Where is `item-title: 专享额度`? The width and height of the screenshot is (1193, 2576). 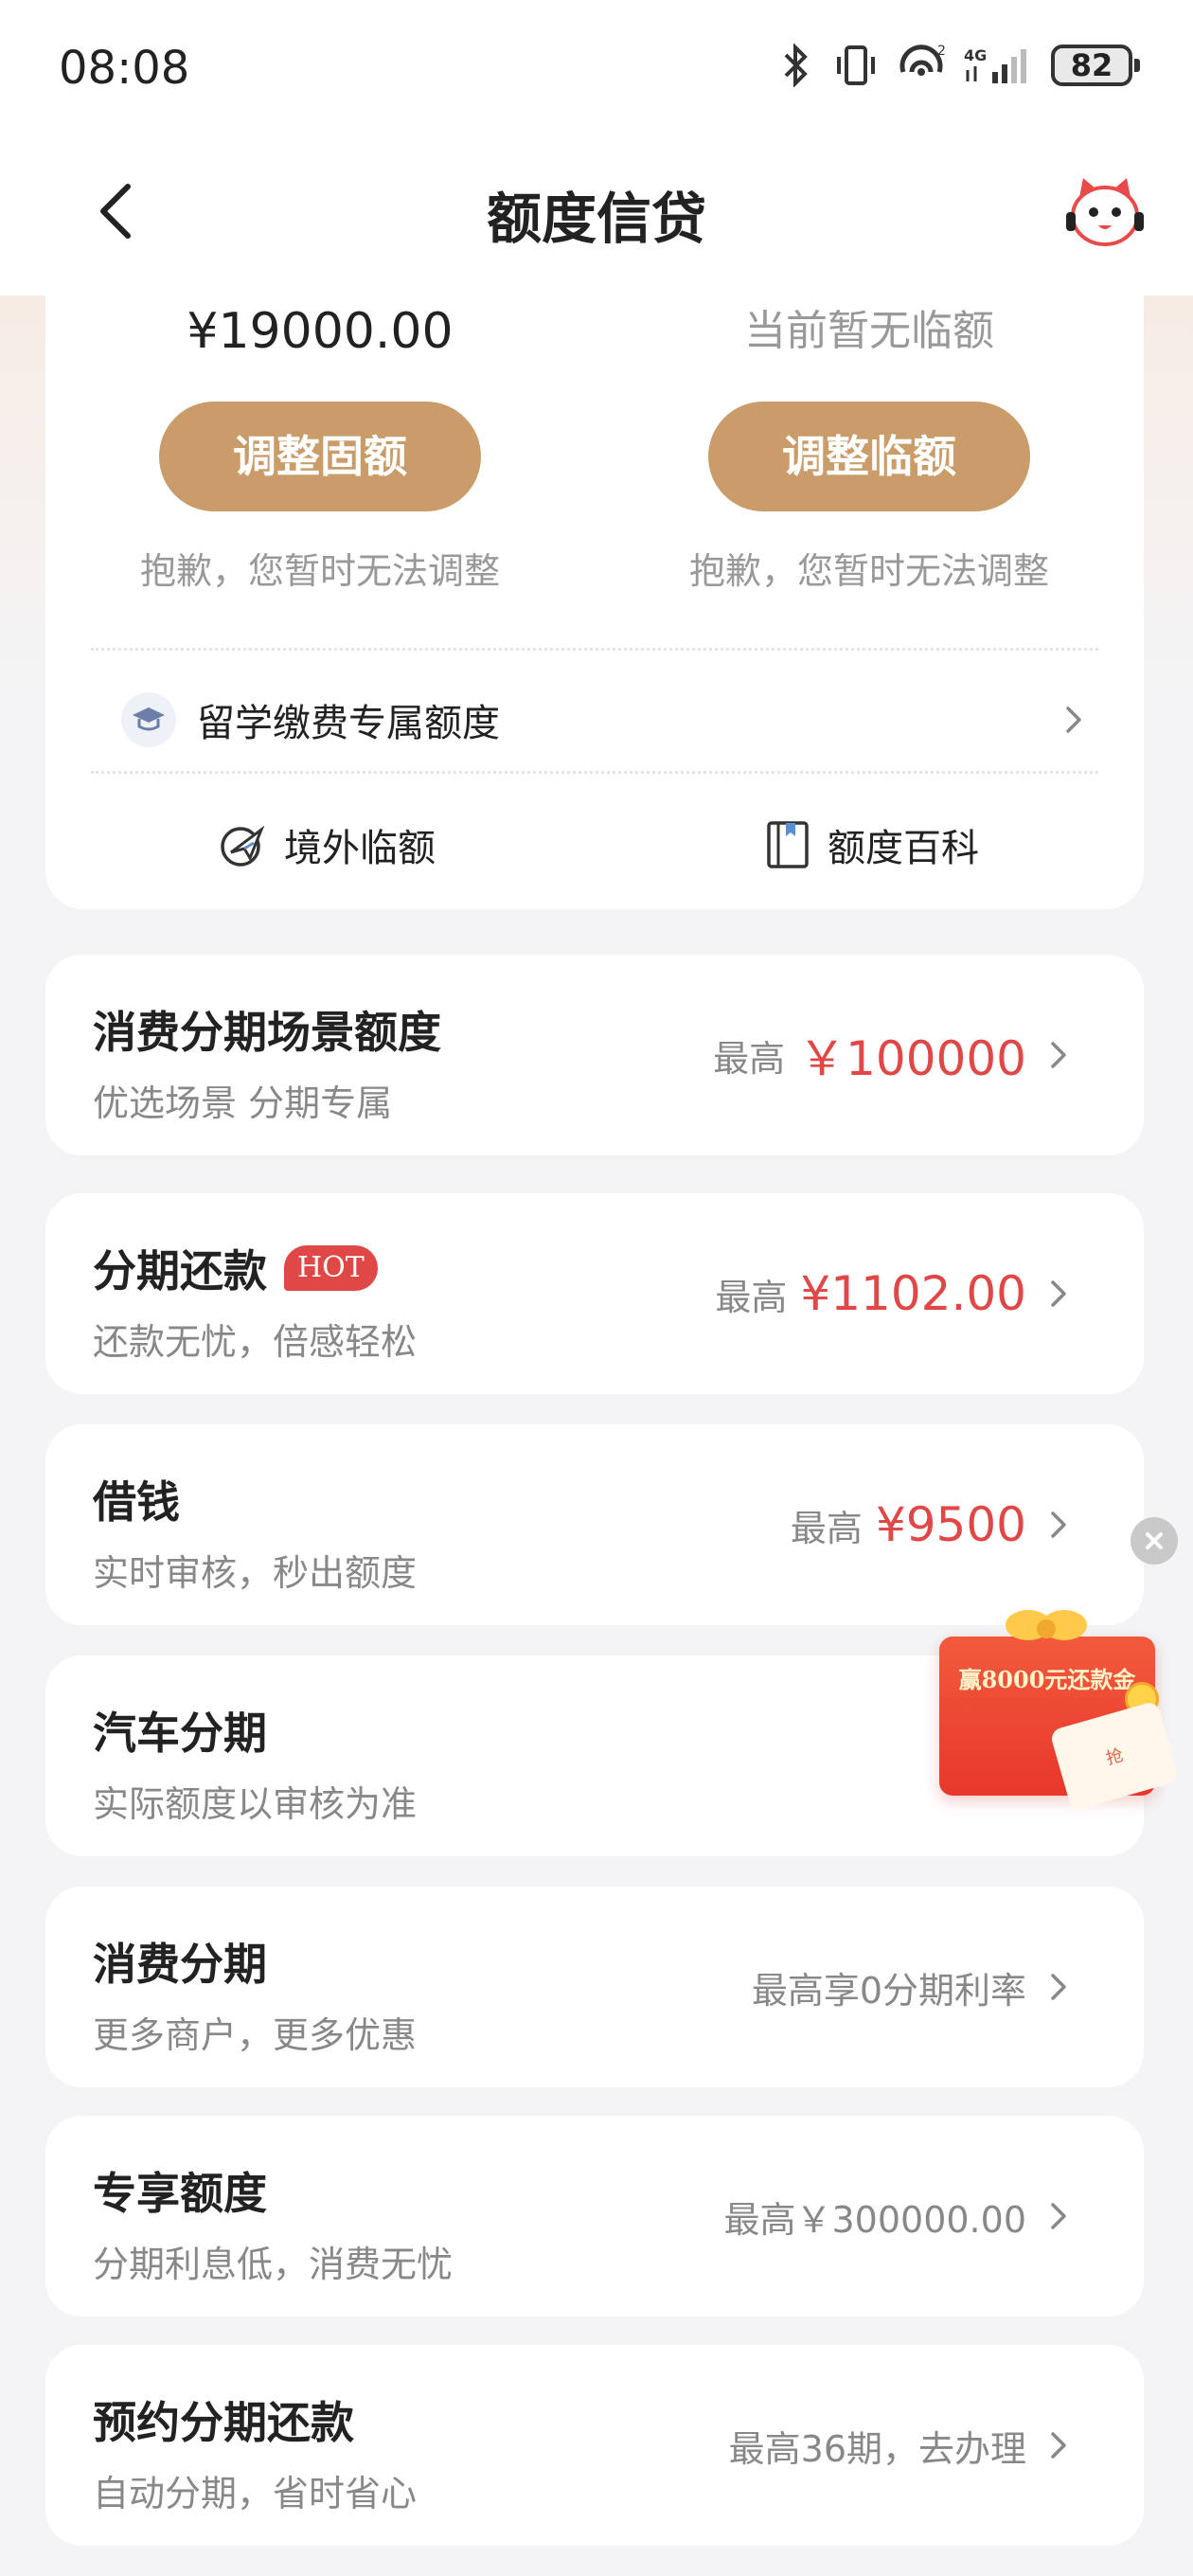 item-title: 专享额度 is located at coordinates (180, 2193).